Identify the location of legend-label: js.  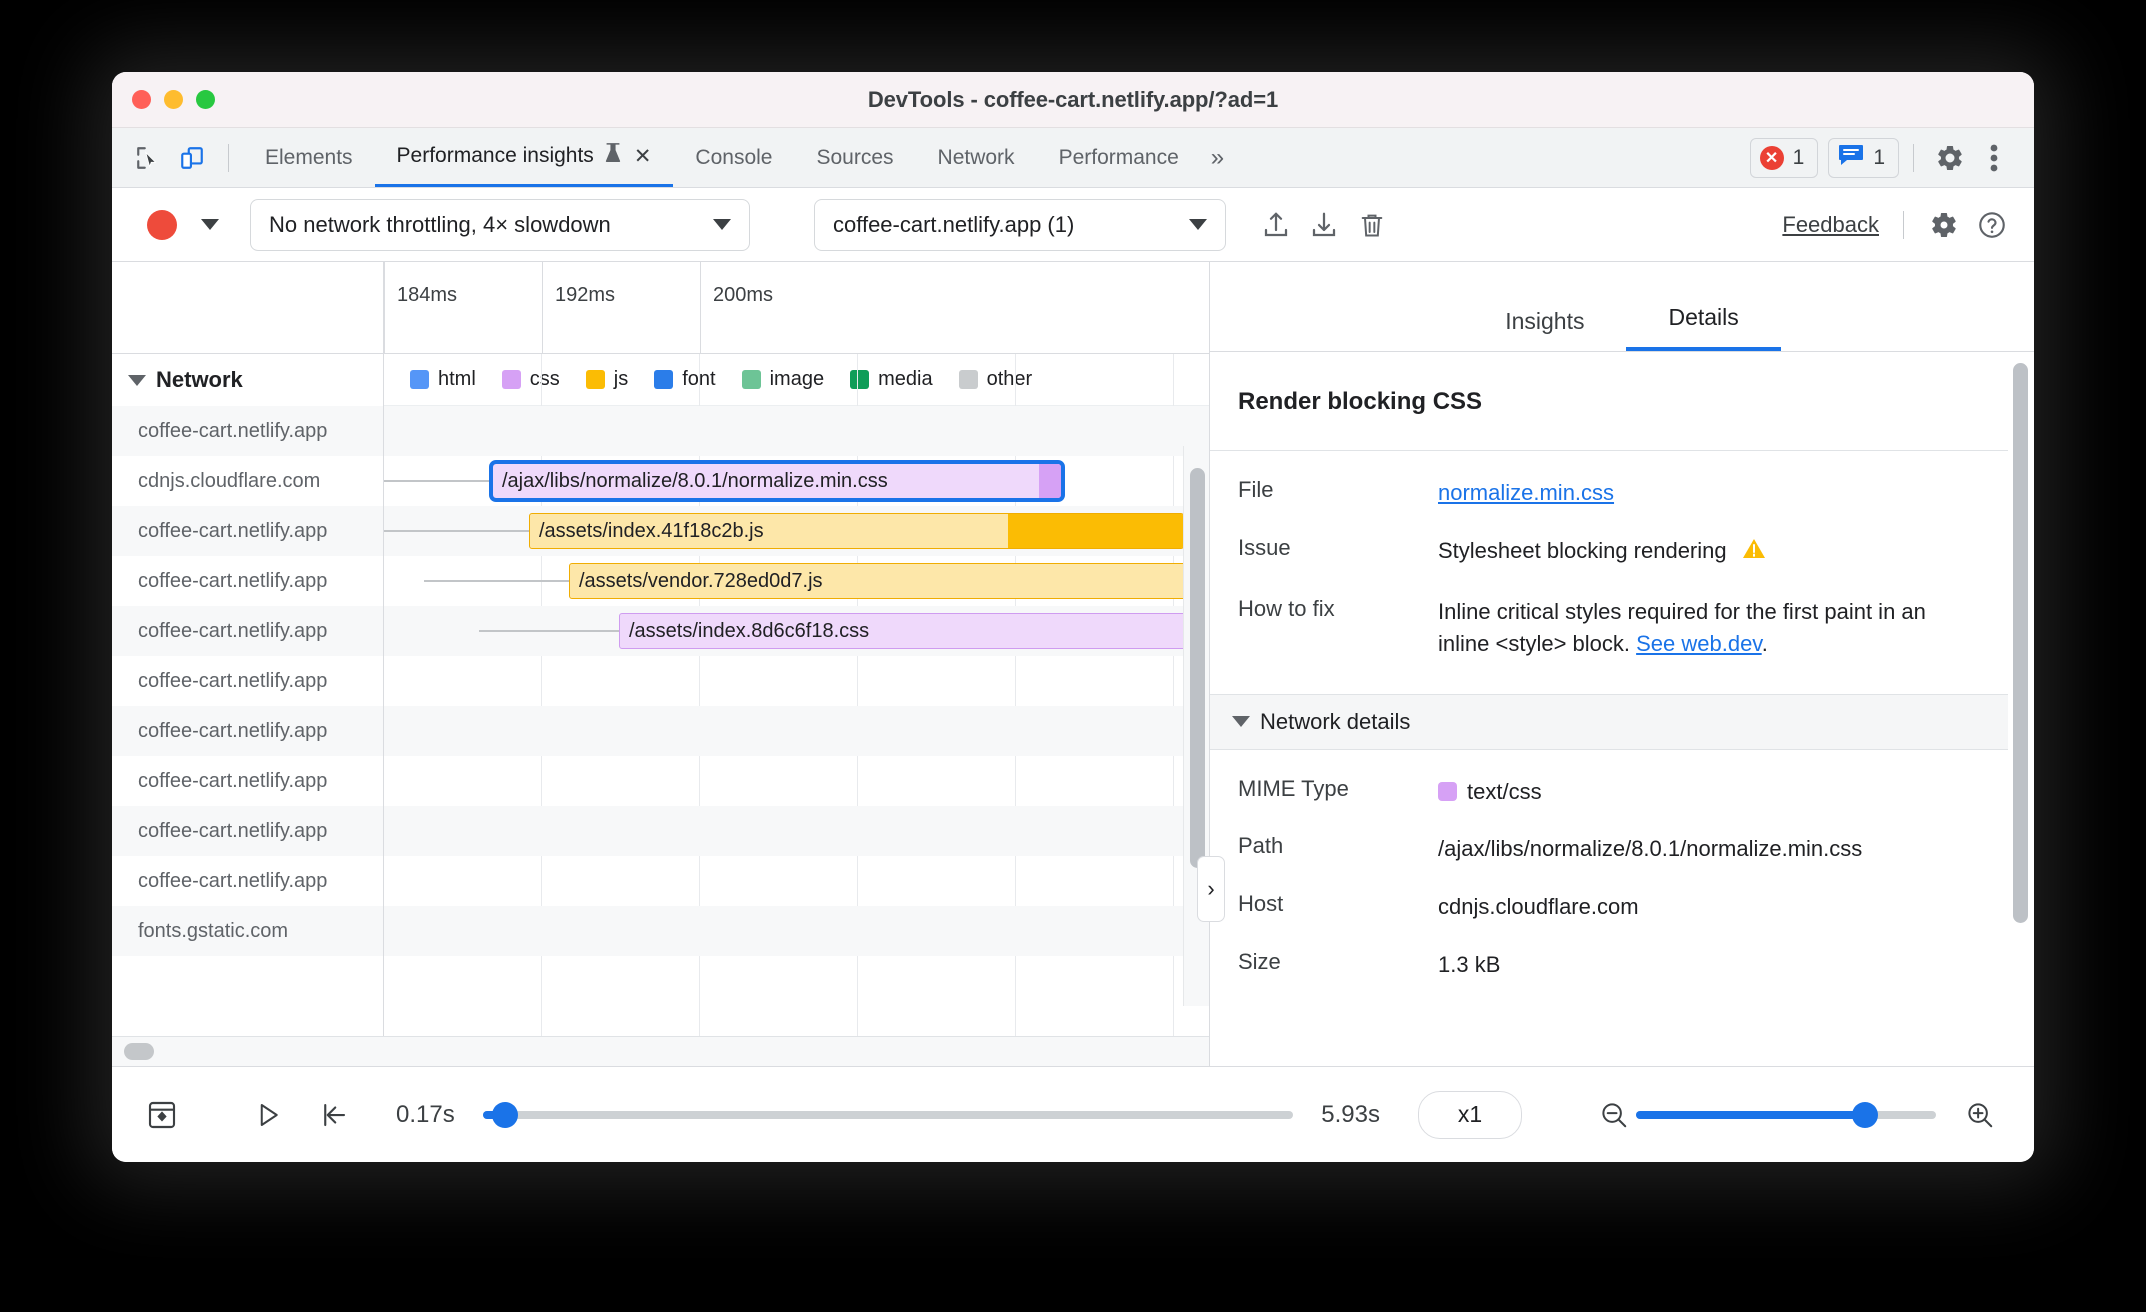
(621, 379).